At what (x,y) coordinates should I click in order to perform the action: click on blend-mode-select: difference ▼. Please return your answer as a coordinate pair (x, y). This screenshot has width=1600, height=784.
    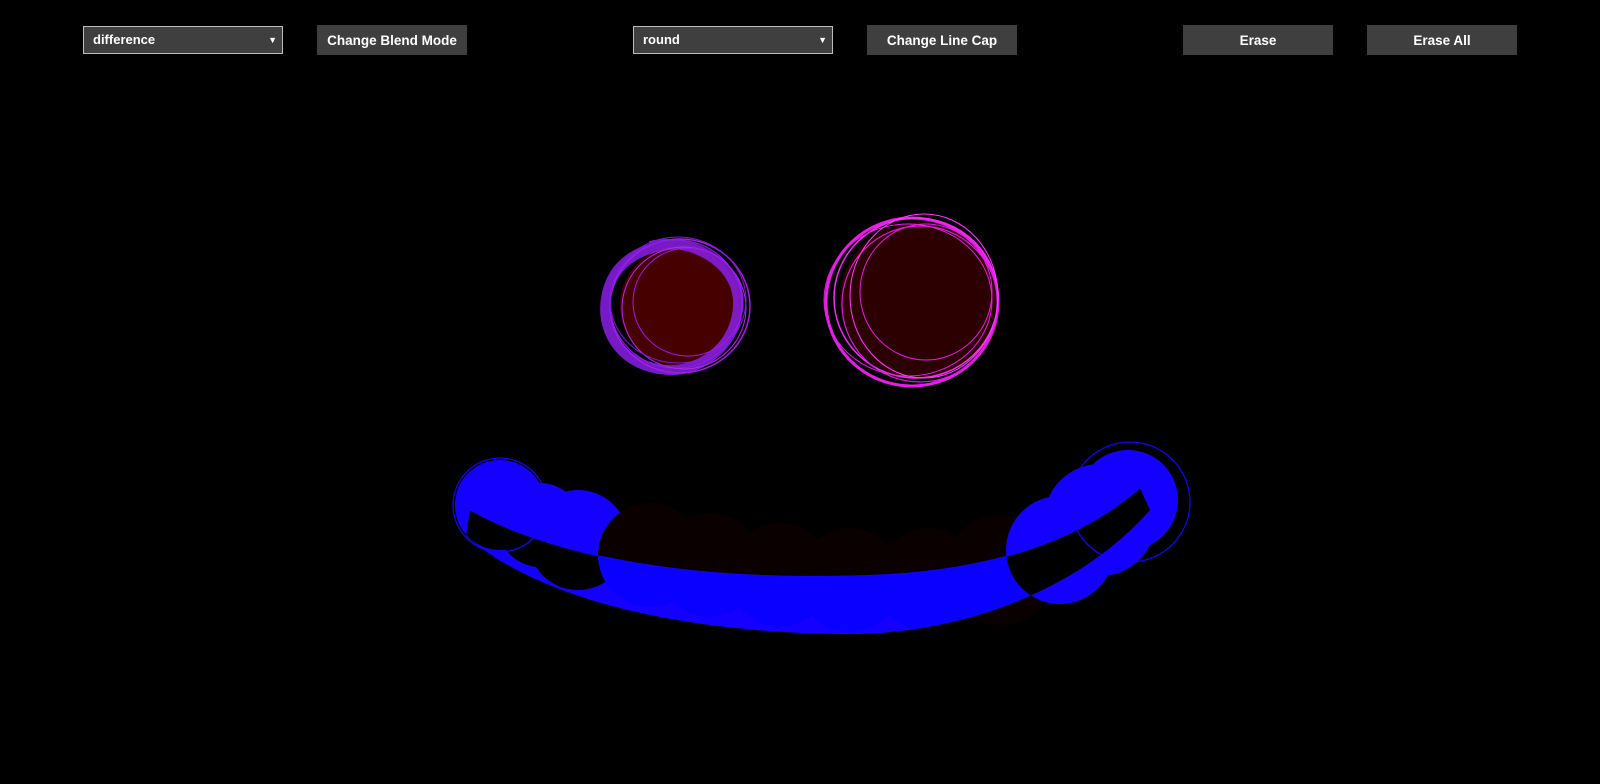
    Looking at the image, I should click on (183, 40).